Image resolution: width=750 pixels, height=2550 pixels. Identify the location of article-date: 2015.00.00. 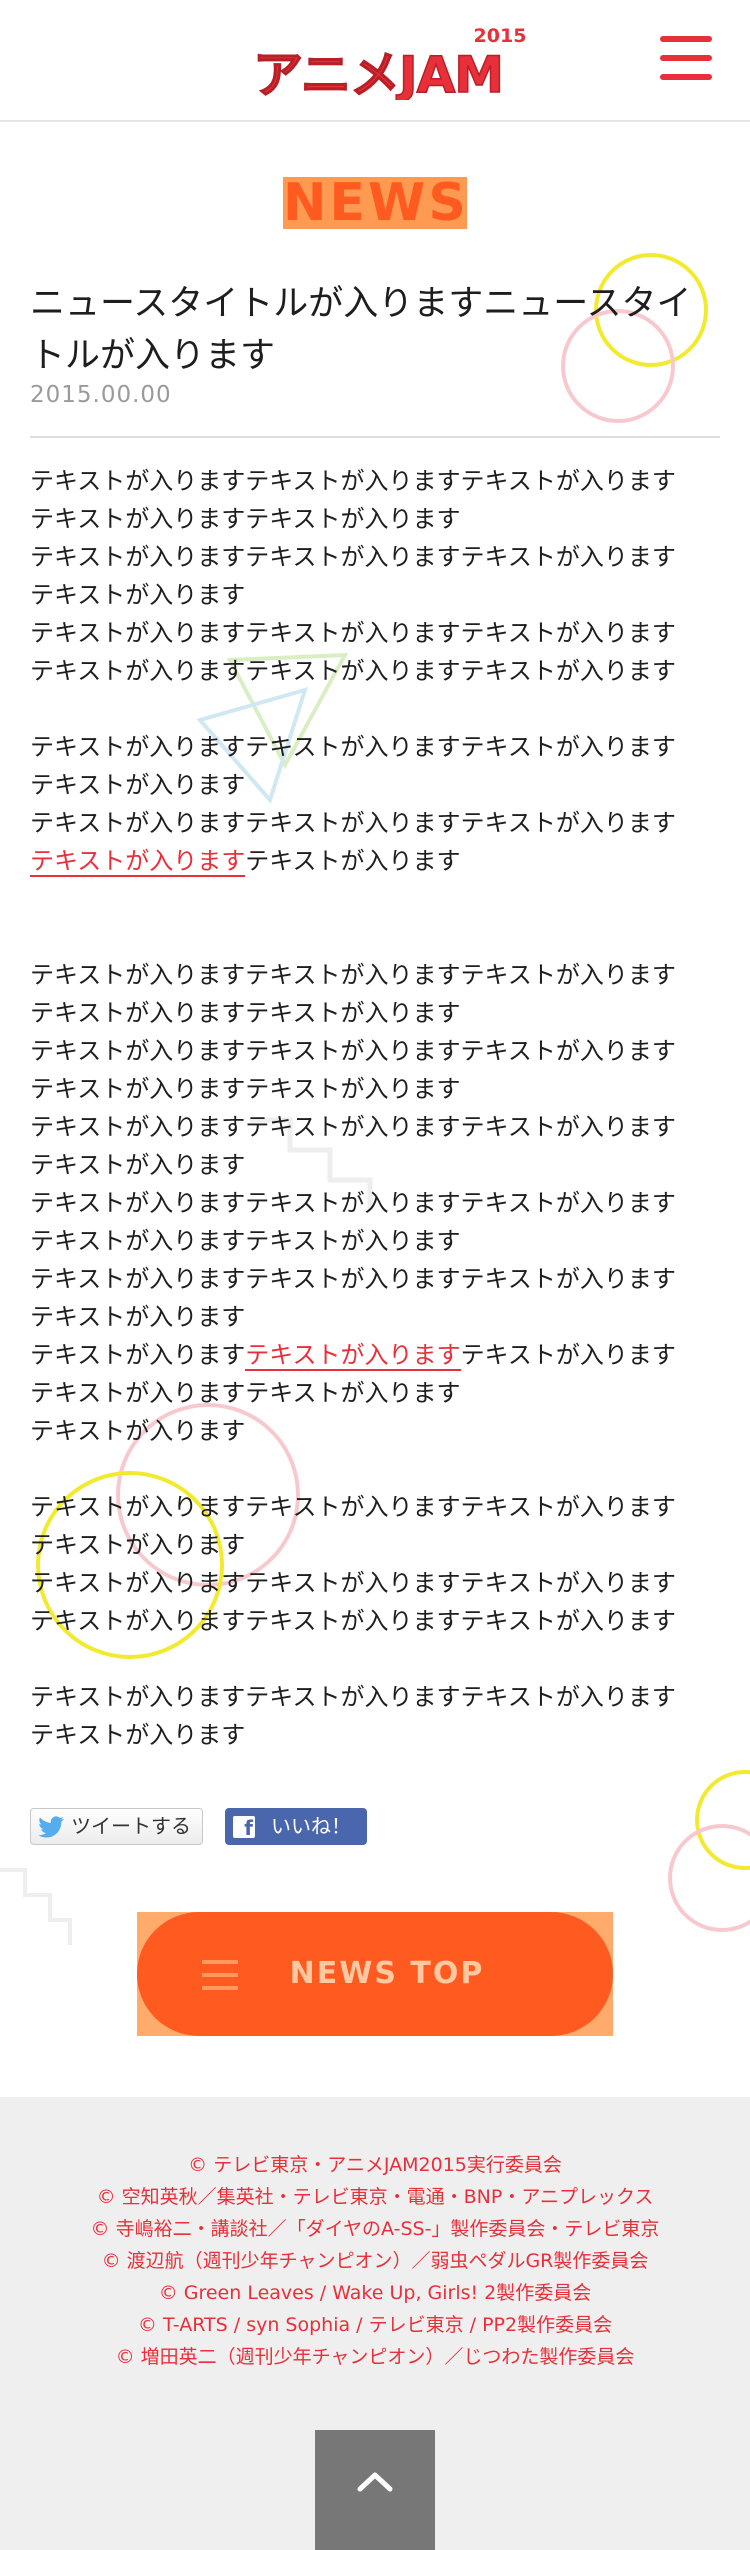
(101, 395).